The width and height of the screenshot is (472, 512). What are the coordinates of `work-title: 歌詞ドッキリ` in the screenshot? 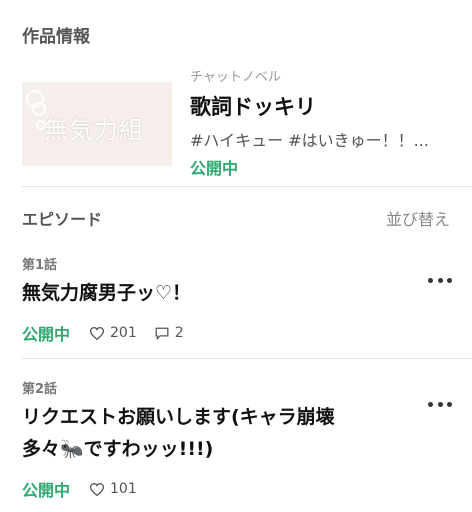 It's located at (325, 106).